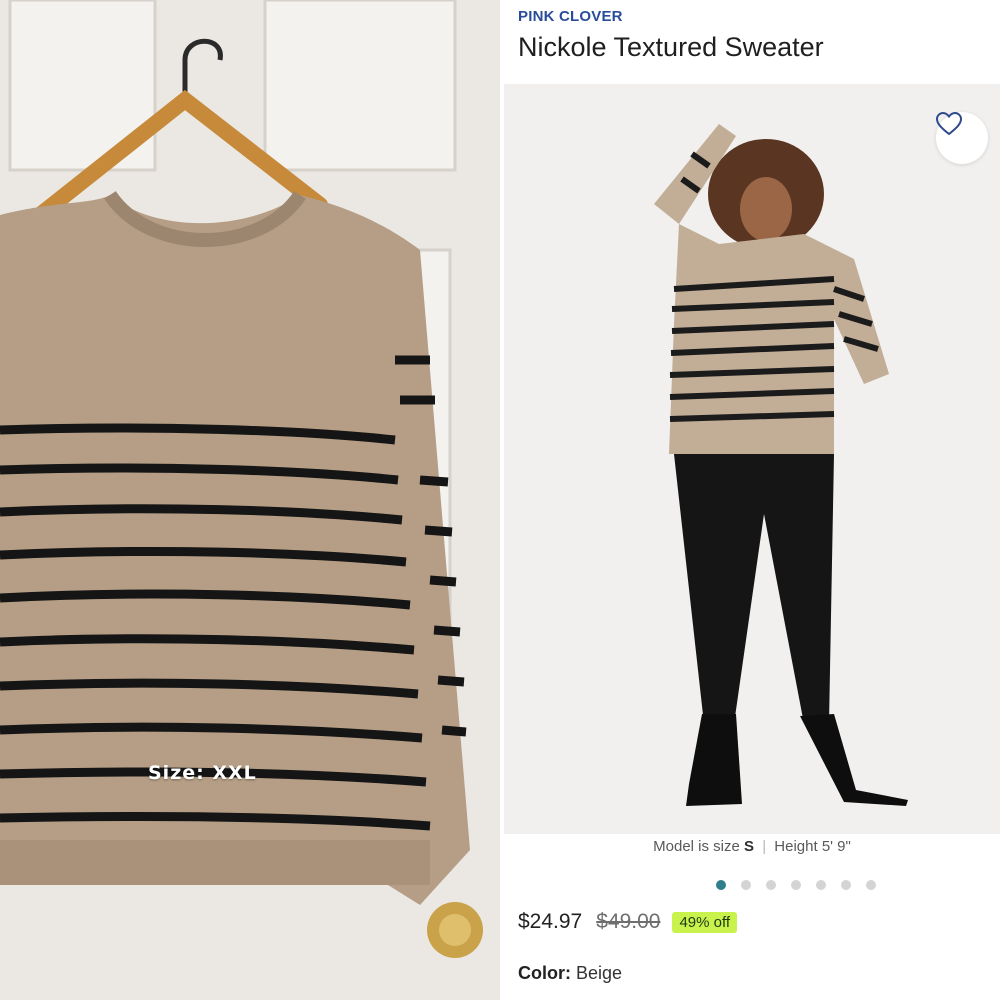 Image resolution: width=1000 pixels, height=1000 pixels. I want to click on favorite-button, so click(962, 138).